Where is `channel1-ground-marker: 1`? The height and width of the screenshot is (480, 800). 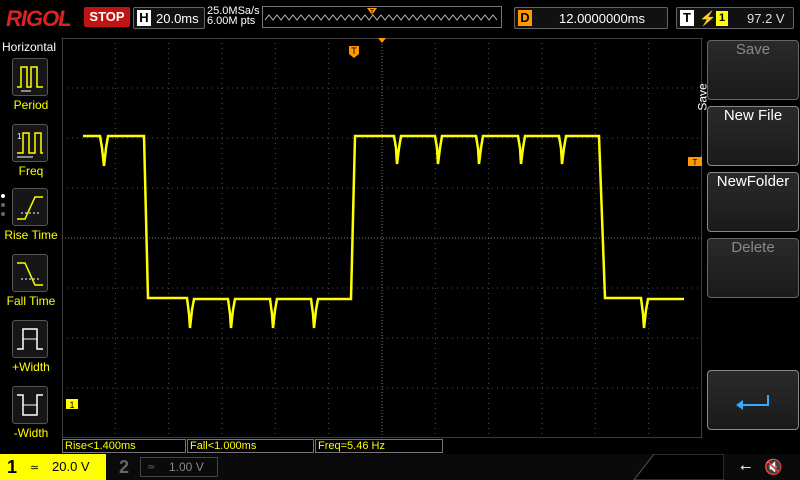
channel1-ground-marker: 1 is located at coordinates (72, 404).